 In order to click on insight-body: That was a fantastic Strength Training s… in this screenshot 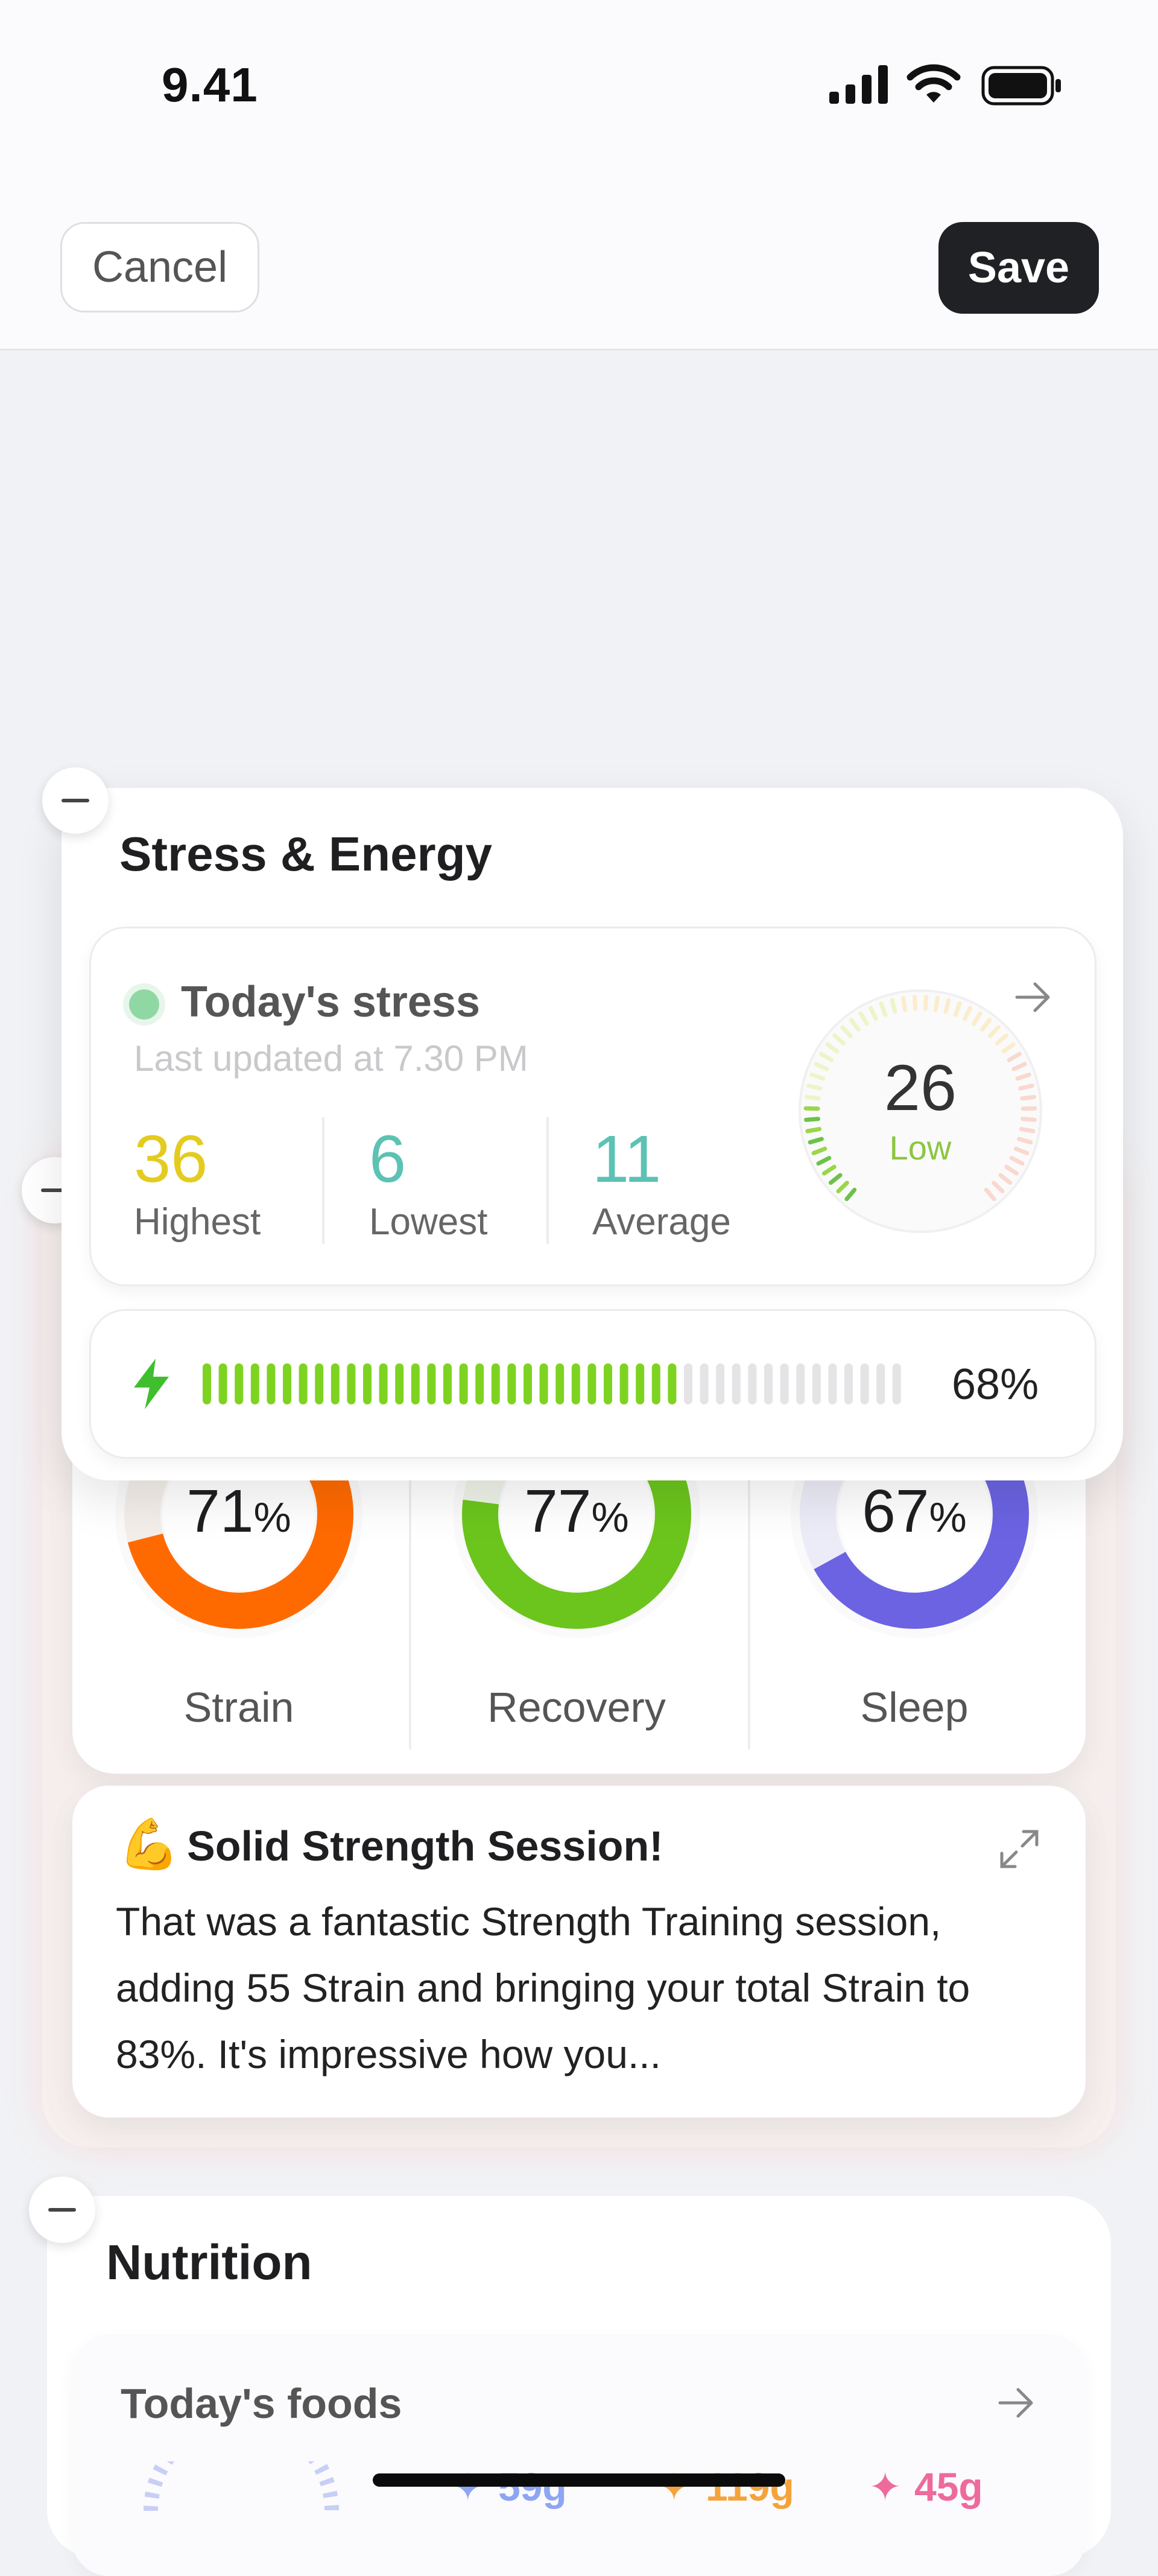, I will do `click(577, 1987)`.